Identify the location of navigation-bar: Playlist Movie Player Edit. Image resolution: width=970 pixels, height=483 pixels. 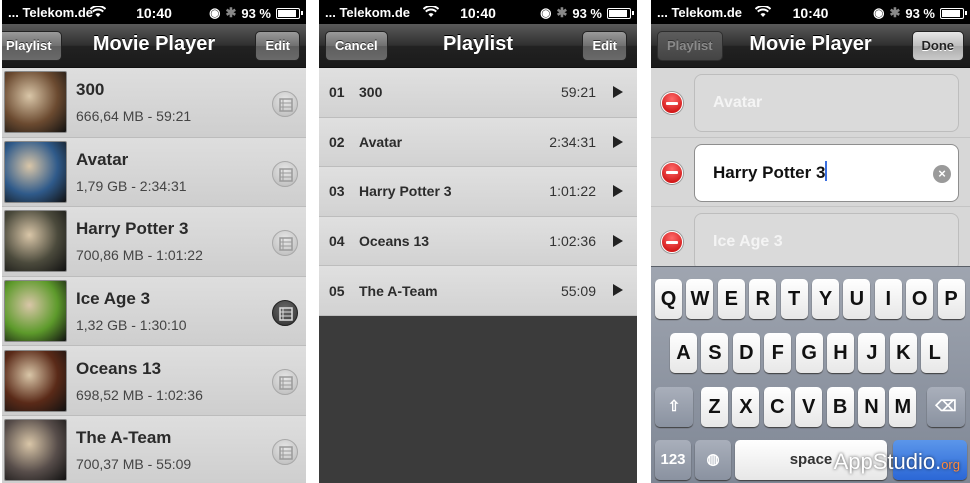
(154, 46).